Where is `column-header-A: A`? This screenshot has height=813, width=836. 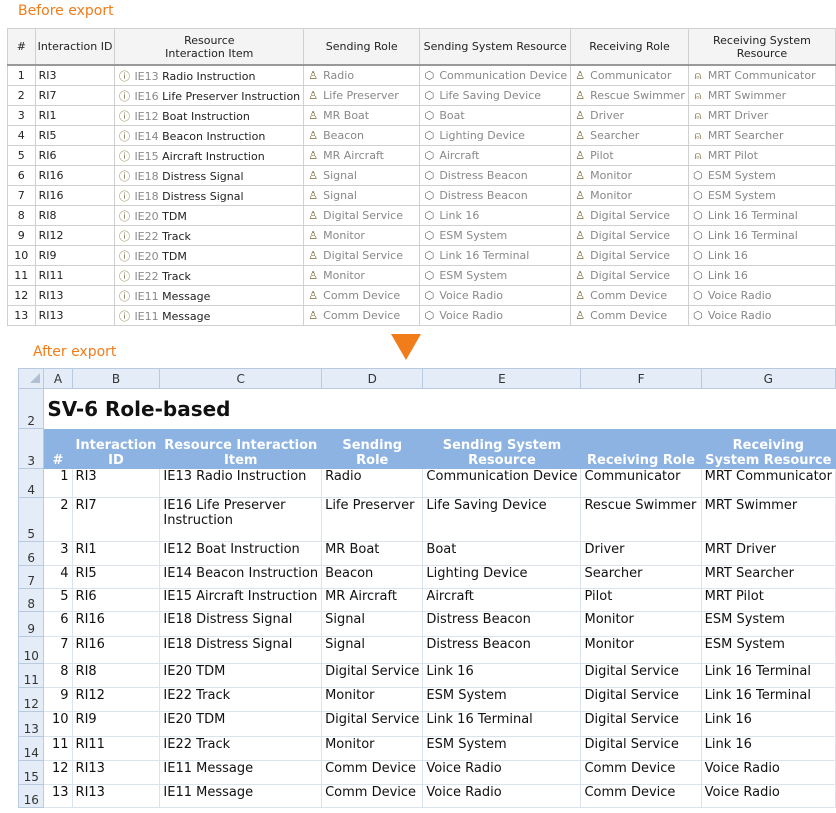
column-header-A: A is located at coordinates (58, 378).